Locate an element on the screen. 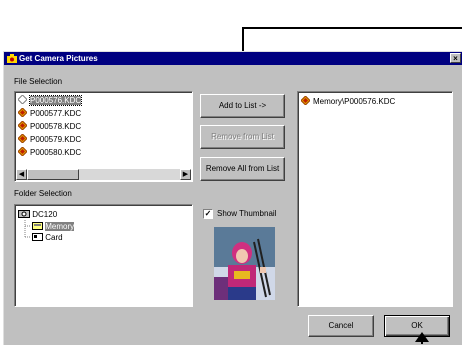  show-thumbnail-label: Show Thumbnail is located at coordinates (247, 213).